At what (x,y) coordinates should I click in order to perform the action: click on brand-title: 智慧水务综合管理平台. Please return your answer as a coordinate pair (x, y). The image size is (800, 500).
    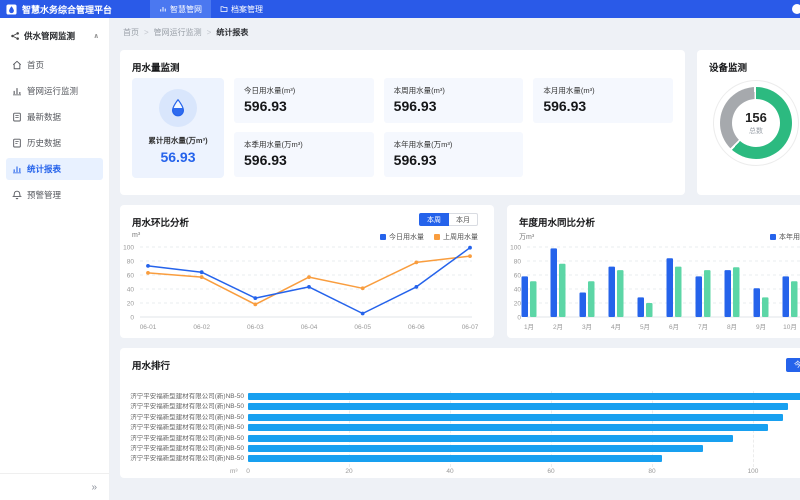
    Looking at the image, I should click on (67, 9).